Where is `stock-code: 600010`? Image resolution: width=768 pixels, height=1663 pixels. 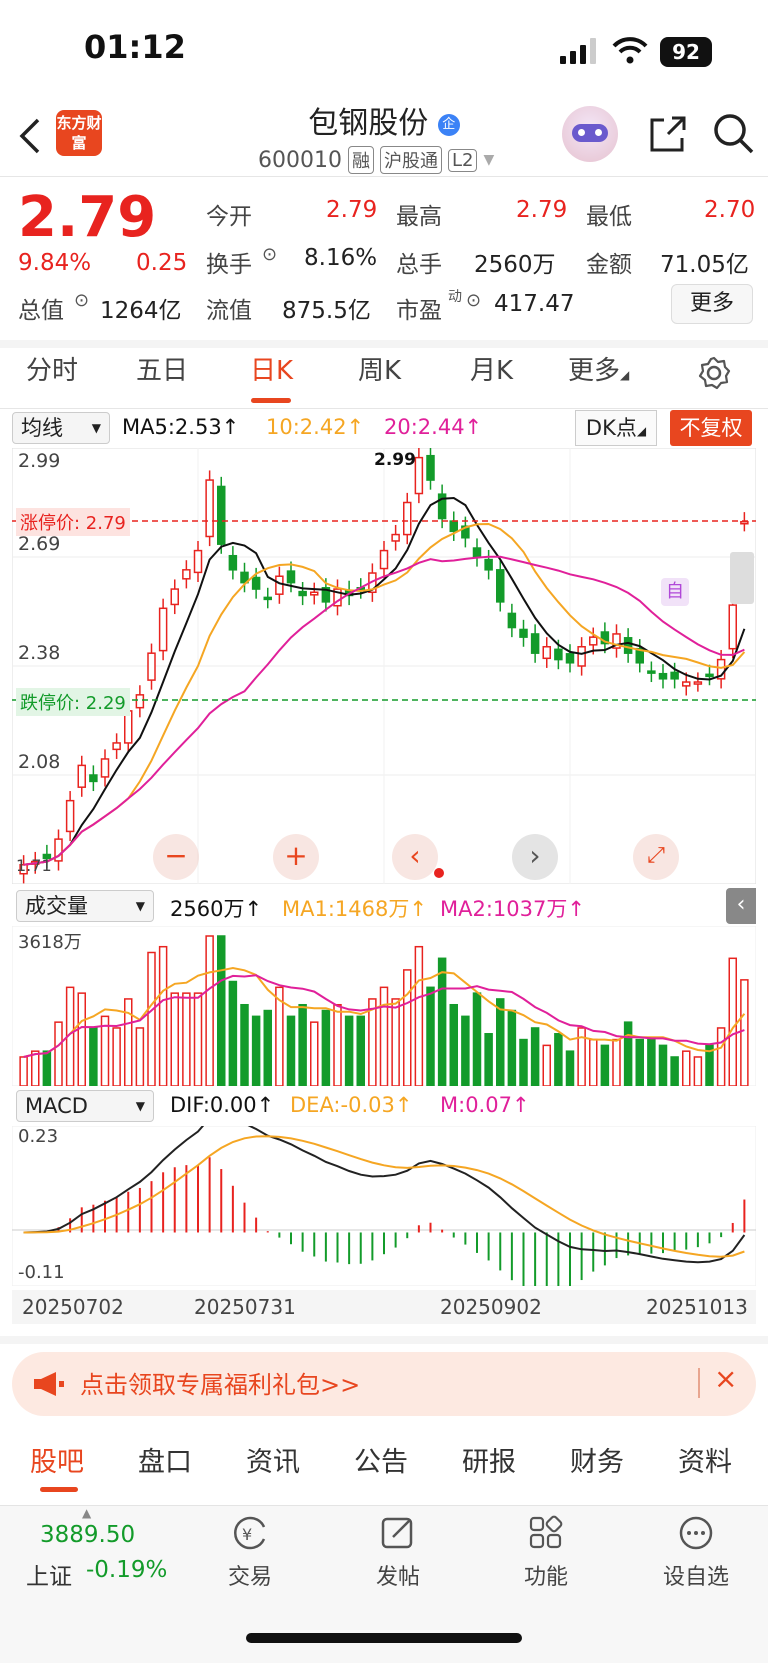
stock-code: 600010 is located at coordinates (300, 160).